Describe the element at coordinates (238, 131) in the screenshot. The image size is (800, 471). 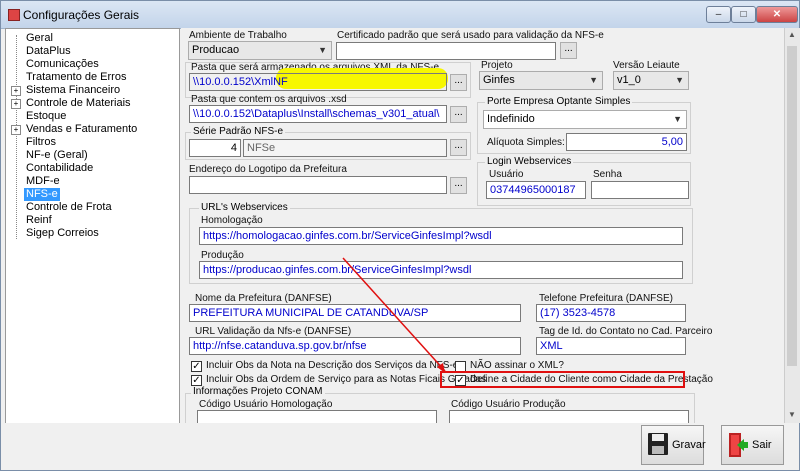
I see `serie-label: Série Padrão NFS-e` at that location.